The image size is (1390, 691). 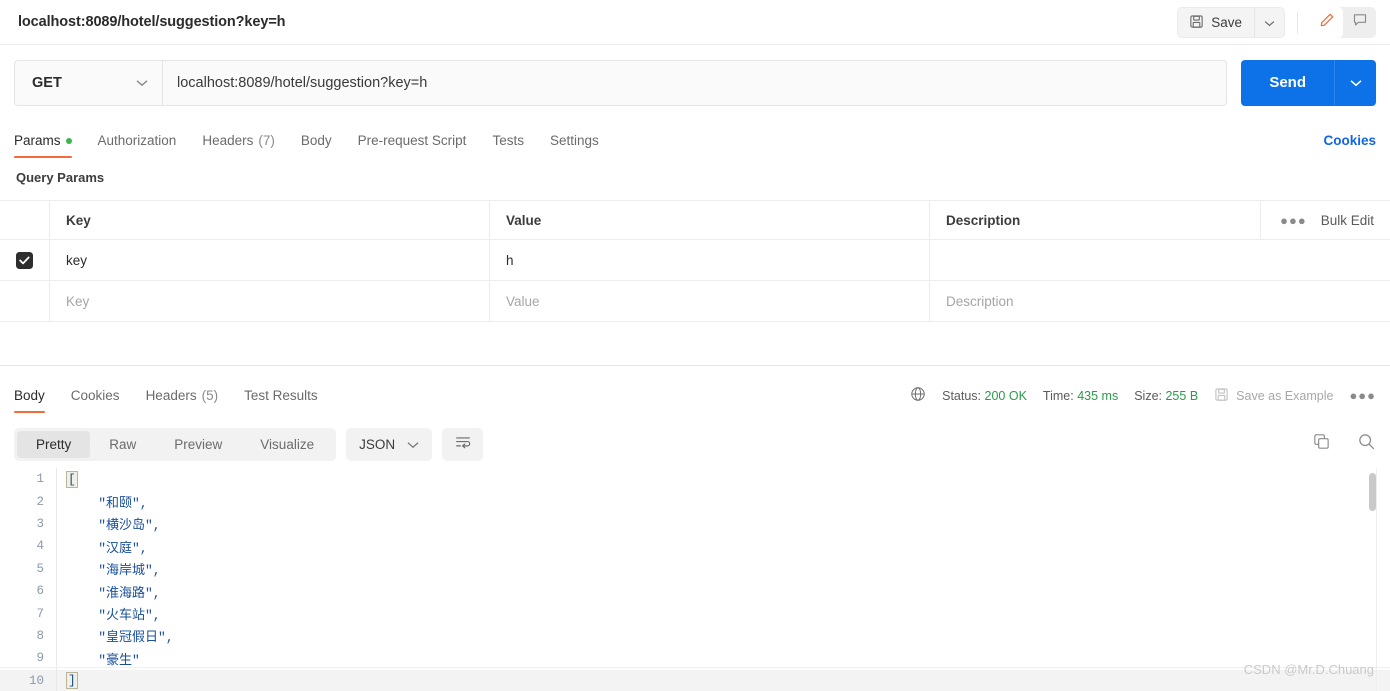 I want to click on method-label: GET, so click(x=47, y=82).